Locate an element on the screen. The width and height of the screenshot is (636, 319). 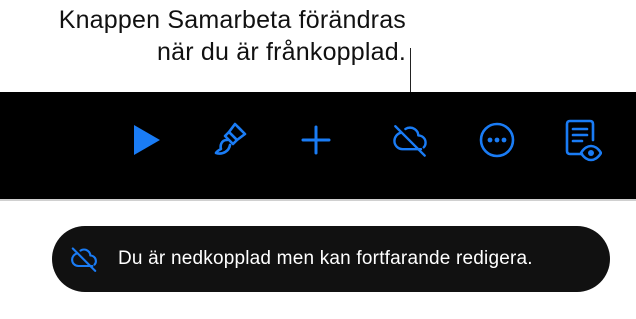
paintbrush-icon is located at coordinates (230, 138).